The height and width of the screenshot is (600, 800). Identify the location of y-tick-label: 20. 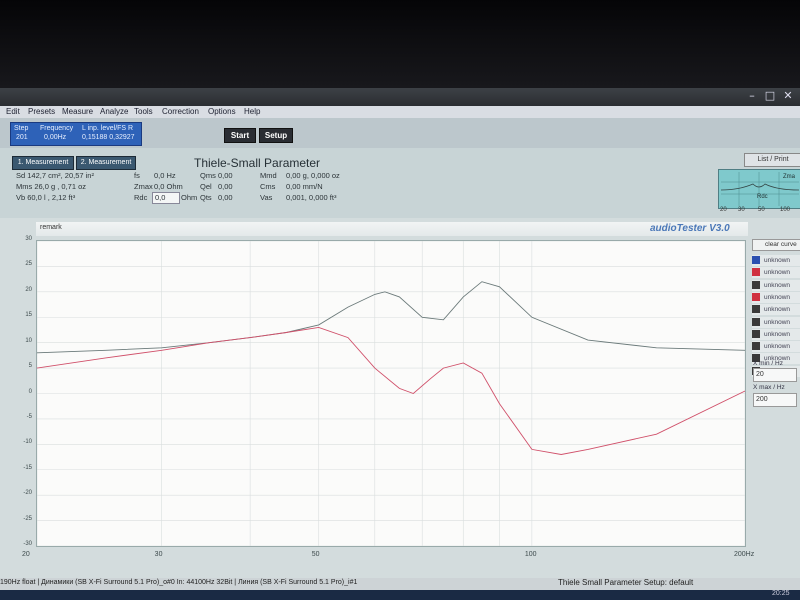
(28, 289).